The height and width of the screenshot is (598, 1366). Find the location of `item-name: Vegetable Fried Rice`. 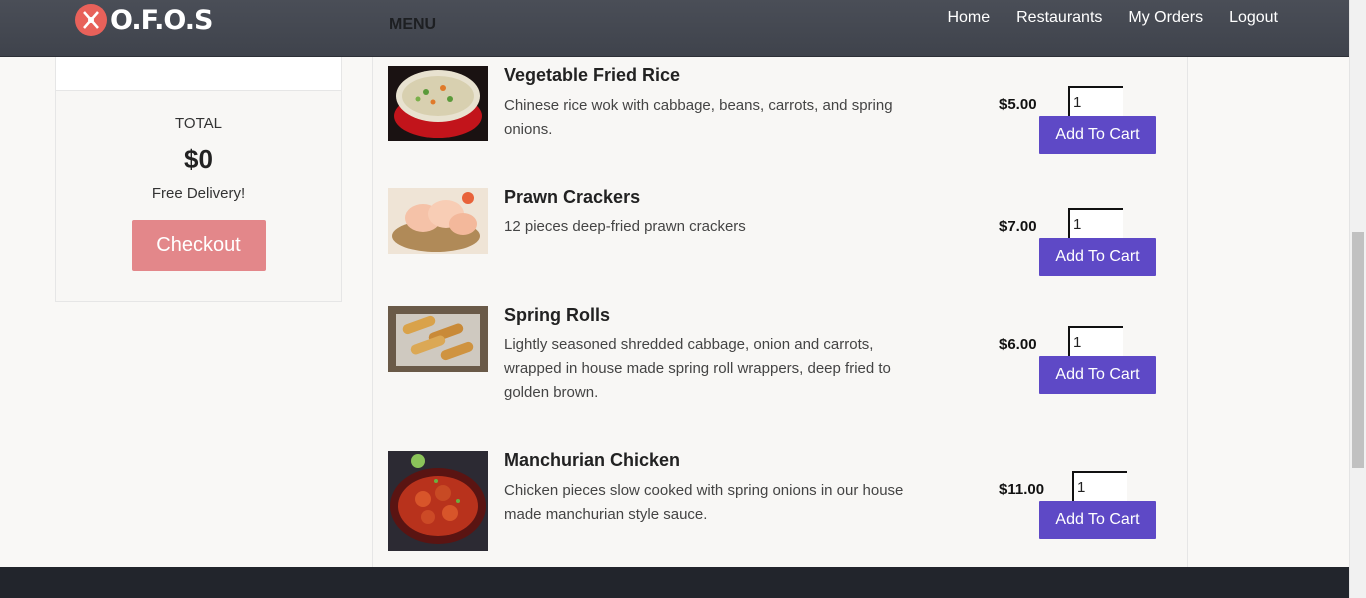

item-name: Vegetable Fried Rice is located at coordinates (592, 75).